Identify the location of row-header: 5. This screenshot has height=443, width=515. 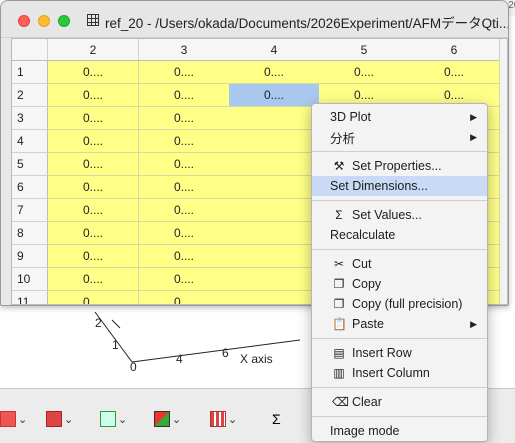
(30, 164).